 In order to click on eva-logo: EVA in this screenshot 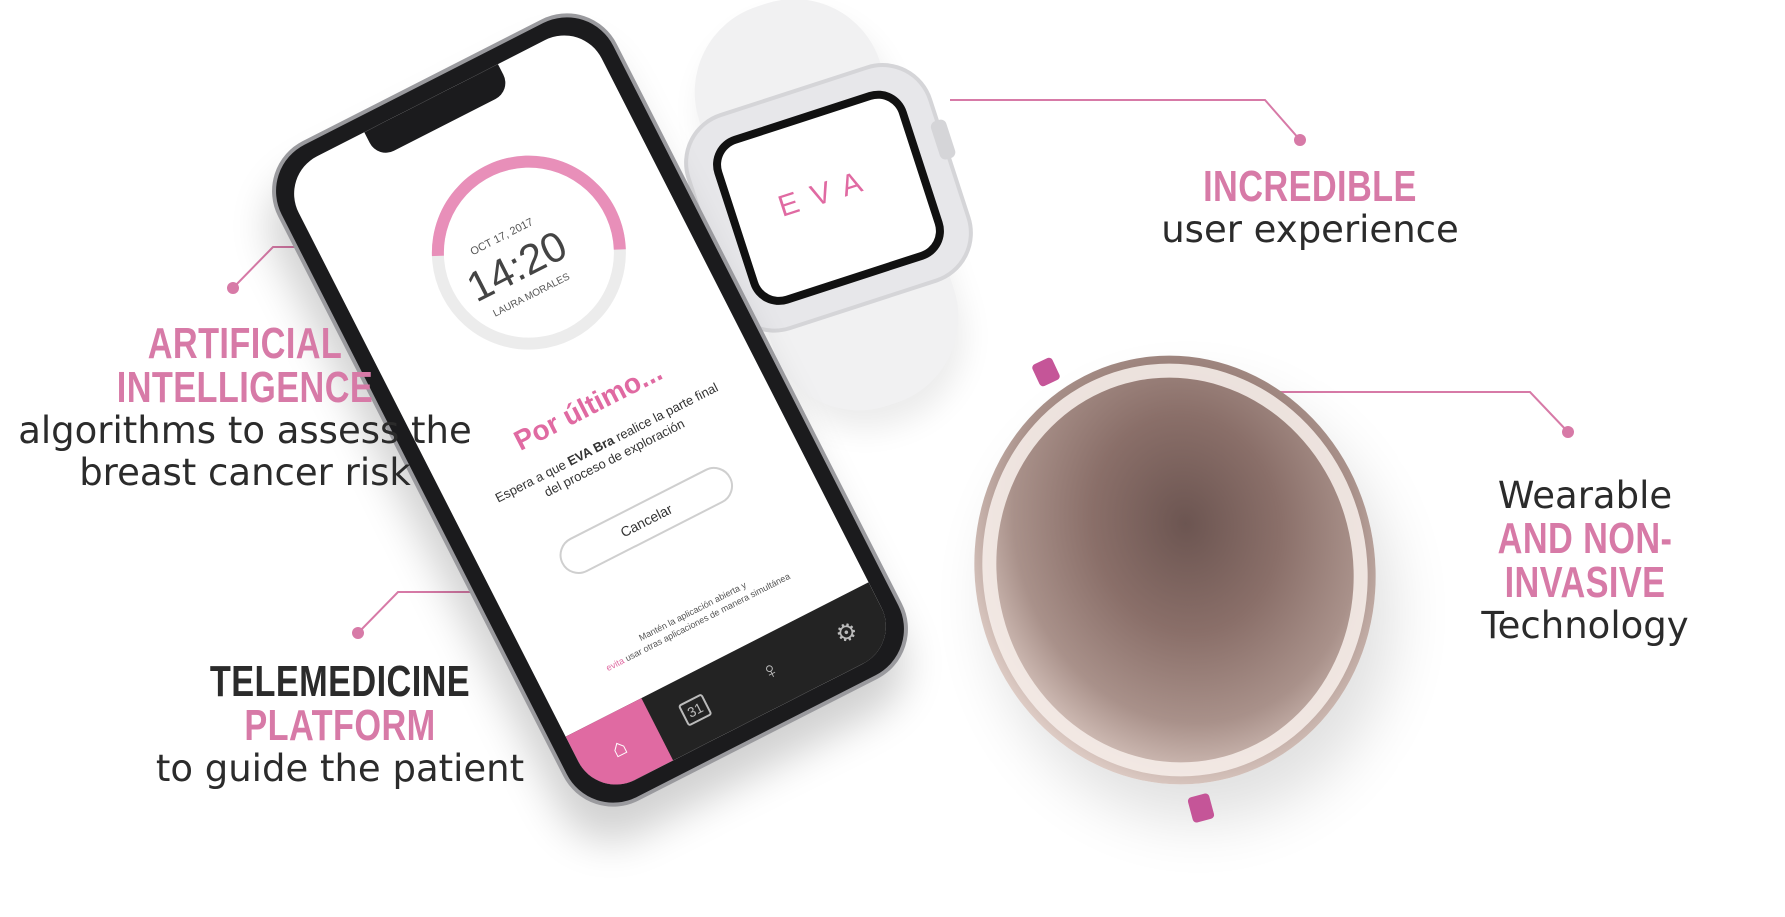, I will do `click(827, 192)`.